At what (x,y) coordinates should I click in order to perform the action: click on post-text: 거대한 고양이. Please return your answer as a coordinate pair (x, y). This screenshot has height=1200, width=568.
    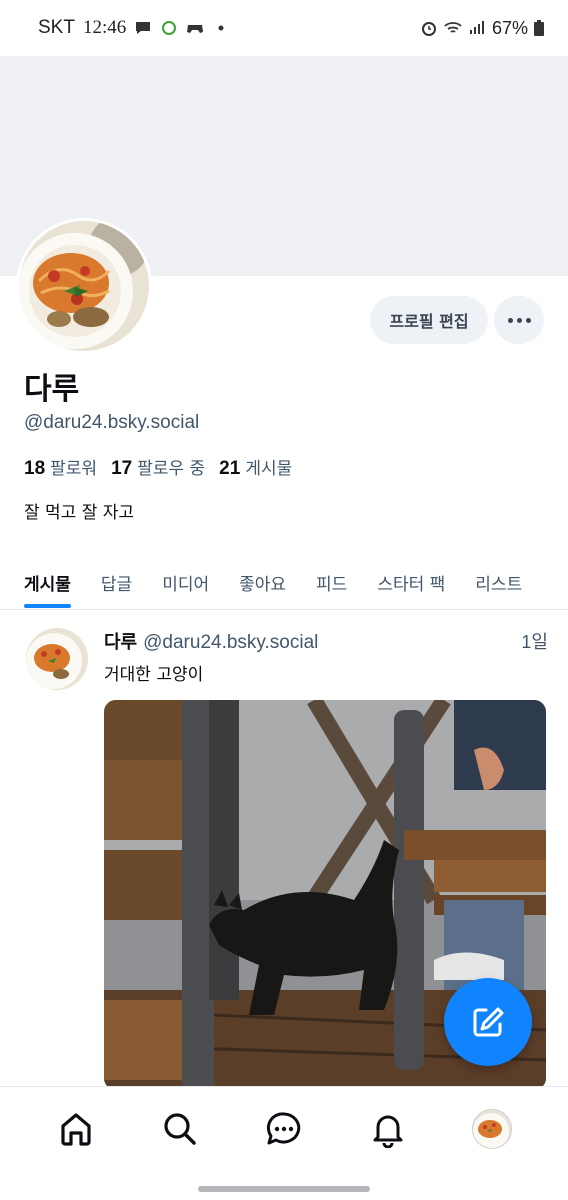
    Looking at the image, I should click on (154, 675).